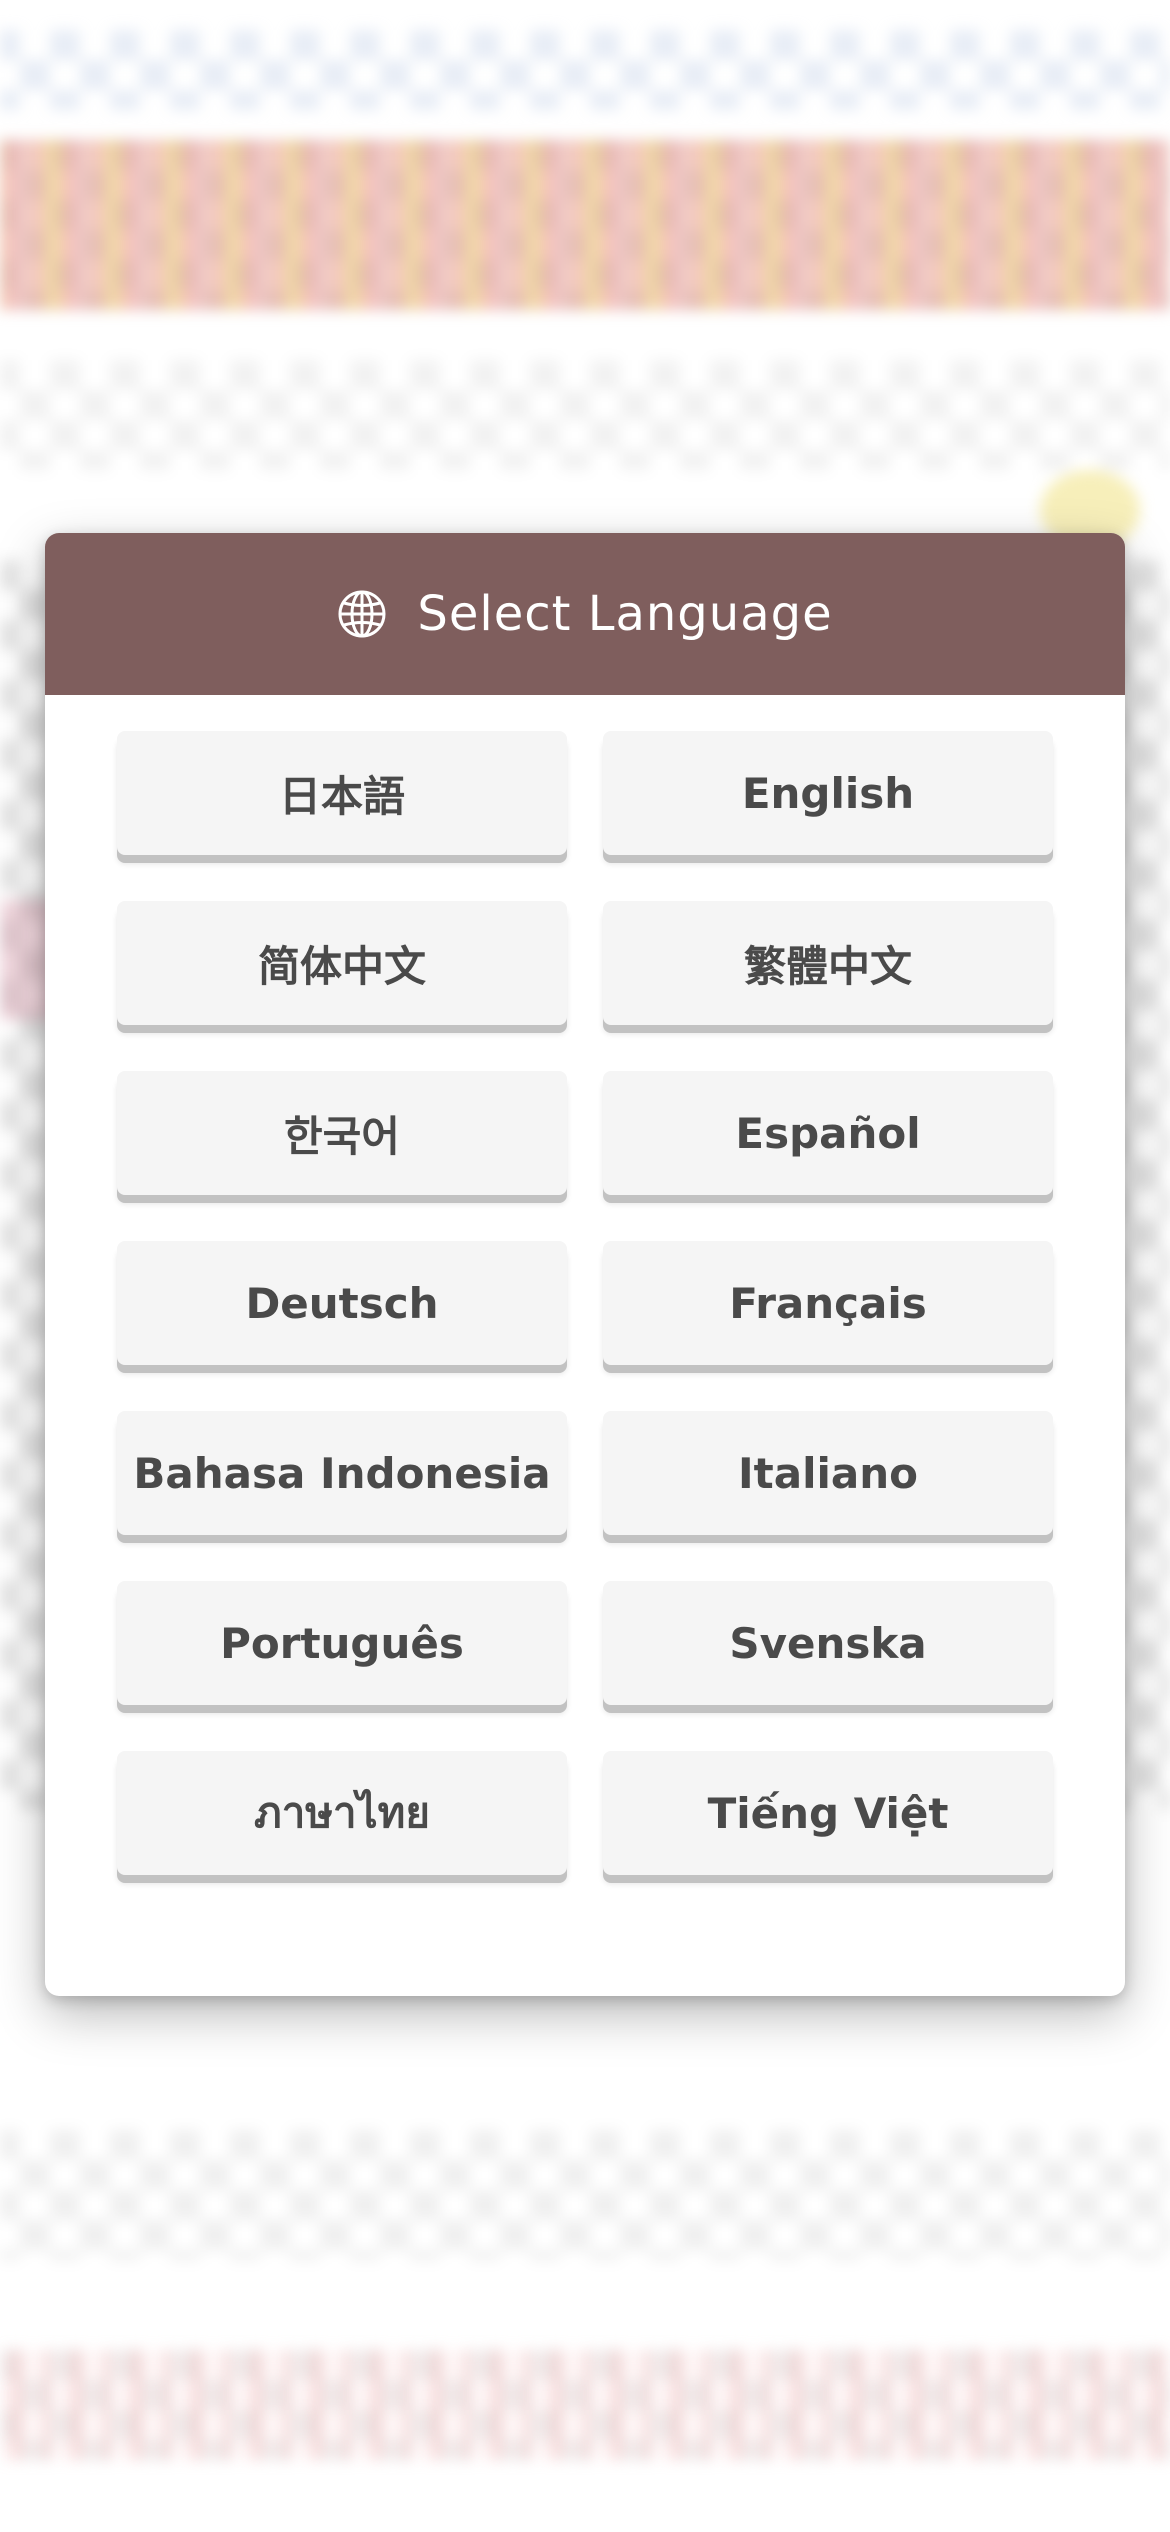  What do you see at coordinates (342, 963) in the screenshot?
I see `language-option-simplified-chinese: 简体中文` at bounding box center [342, 963].